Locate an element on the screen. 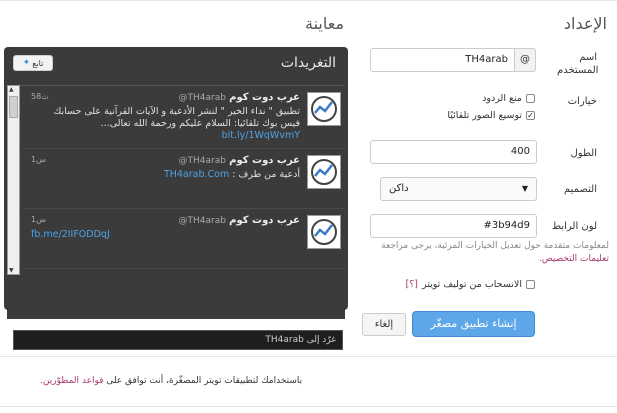 The height and width of the screenshot is (413, 617). options-label: خيارات is located at coordinates (582, 101).